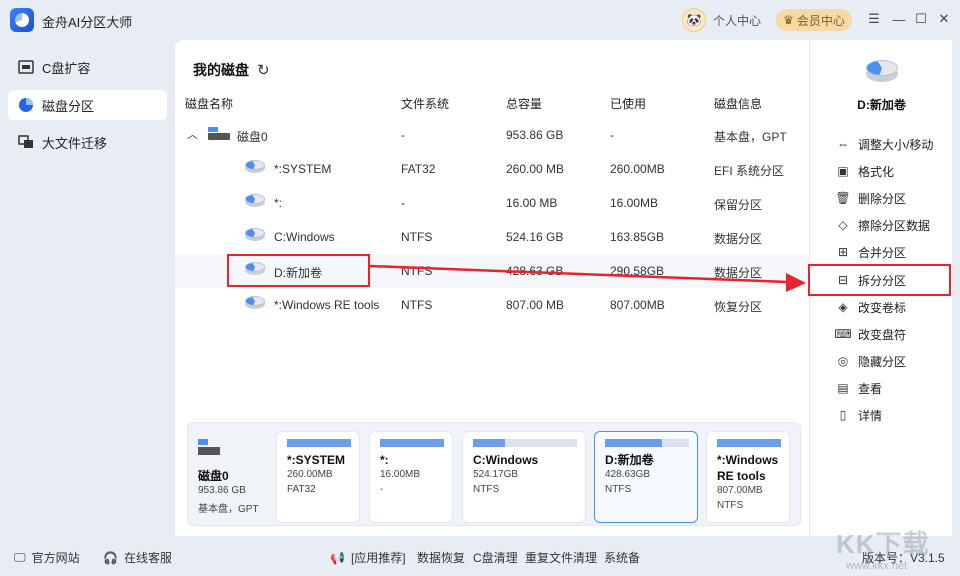 The height and width of the screenshot is (576, 960). Describe the element at coordinates (737, 20) in the screenshot. I see `user-center-link: 个人中心` at that location.